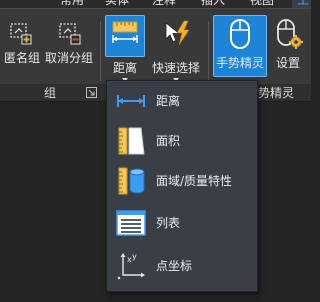 The image size is (320, 302). What do you see at coordinates (288, 63) in the screenshot?
I see `settings-label: 设置` at bounding box center [288, 63].